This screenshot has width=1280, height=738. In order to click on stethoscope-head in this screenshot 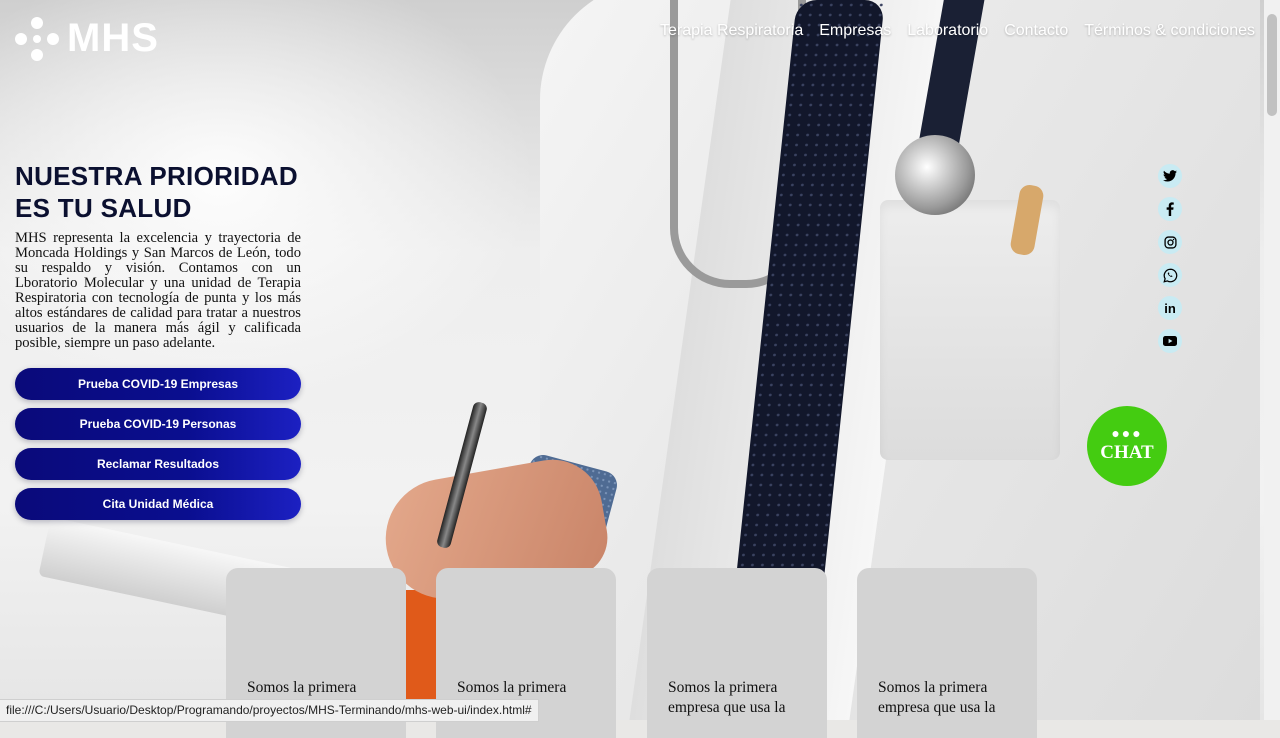, I will do `click(935, 175)`.